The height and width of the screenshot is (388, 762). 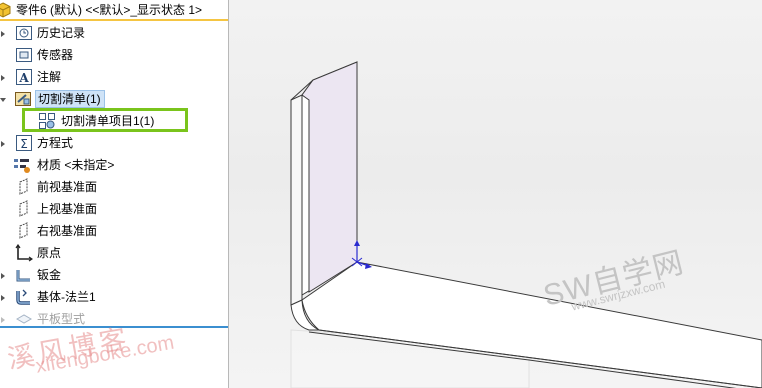 What do you see at coordinates (3, 99) in the screenshot?
I see `collapse-arrow-icon` at bounding box center [3, 99].